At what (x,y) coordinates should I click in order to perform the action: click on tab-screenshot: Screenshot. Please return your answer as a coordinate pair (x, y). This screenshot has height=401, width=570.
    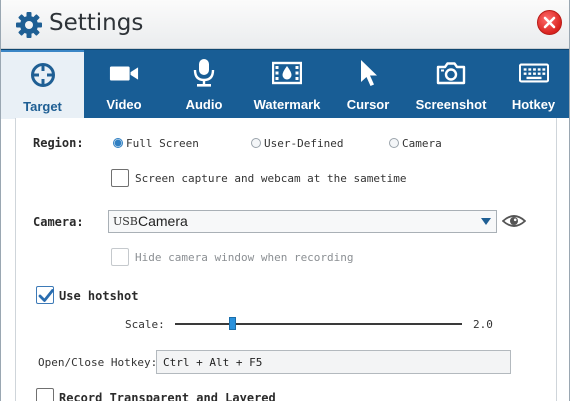
    Looking at the image, I should click on (451, 84).